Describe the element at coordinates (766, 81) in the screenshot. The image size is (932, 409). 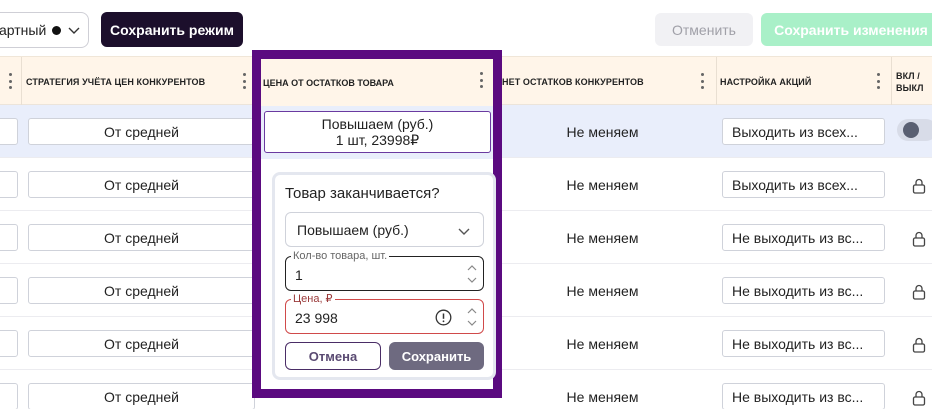
I see `column-header-promo: НАСТРОЙКА АКЦИЙ` at that location.